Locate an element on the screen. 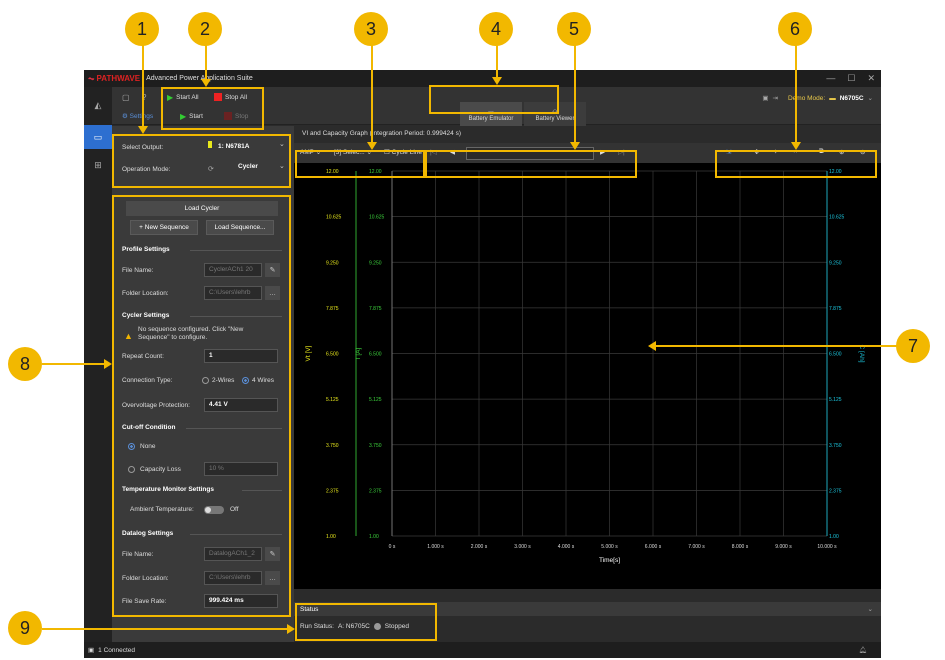 The image size is (945, 660). save-icon: ▣ is located at coordinates (765, 98).